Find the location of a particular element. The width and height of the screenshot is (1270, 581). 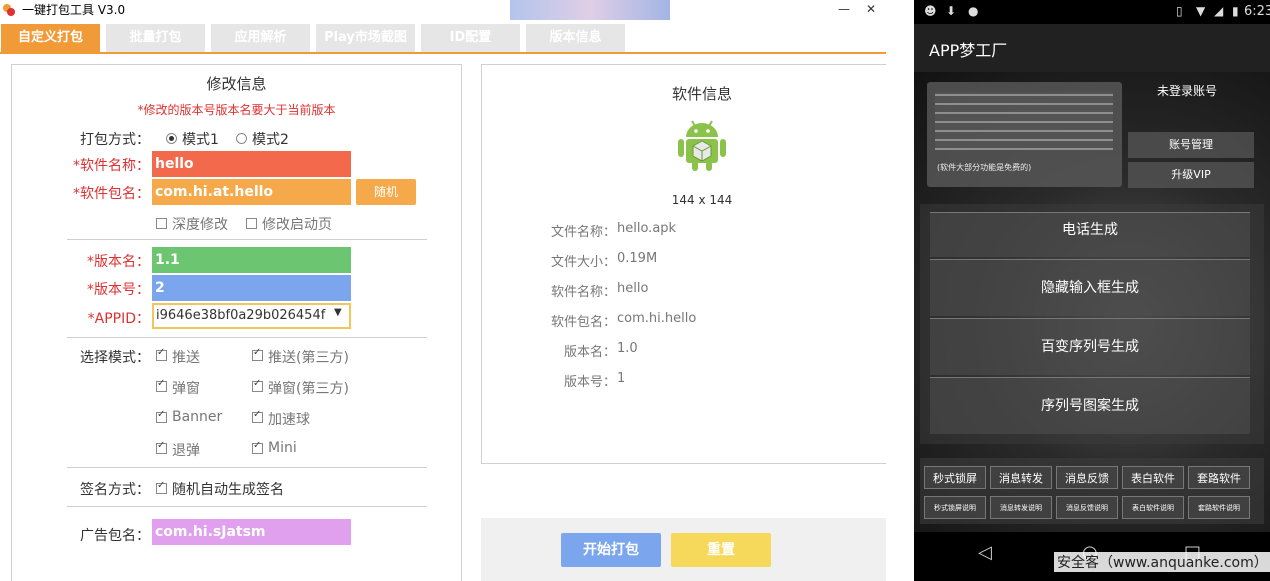

popup-checkbox is located at coordinates (161, 385).